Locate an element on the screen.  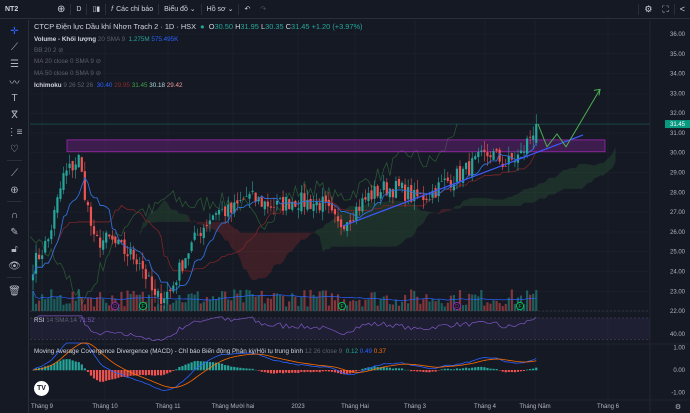
price-tick-label: 28.00 is located at coordinates (678, 193).